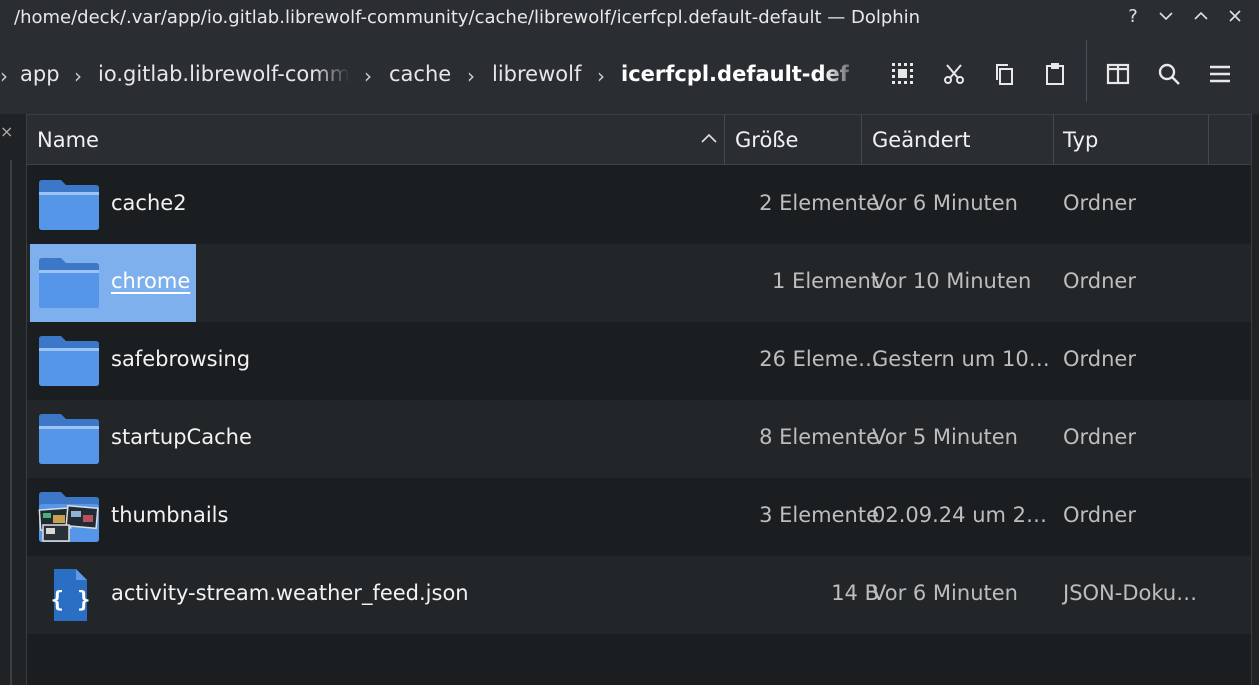 Image resolution: width=1259 pixels, height=685 pixels. I want to click on search-icon, so click(1169, 74).